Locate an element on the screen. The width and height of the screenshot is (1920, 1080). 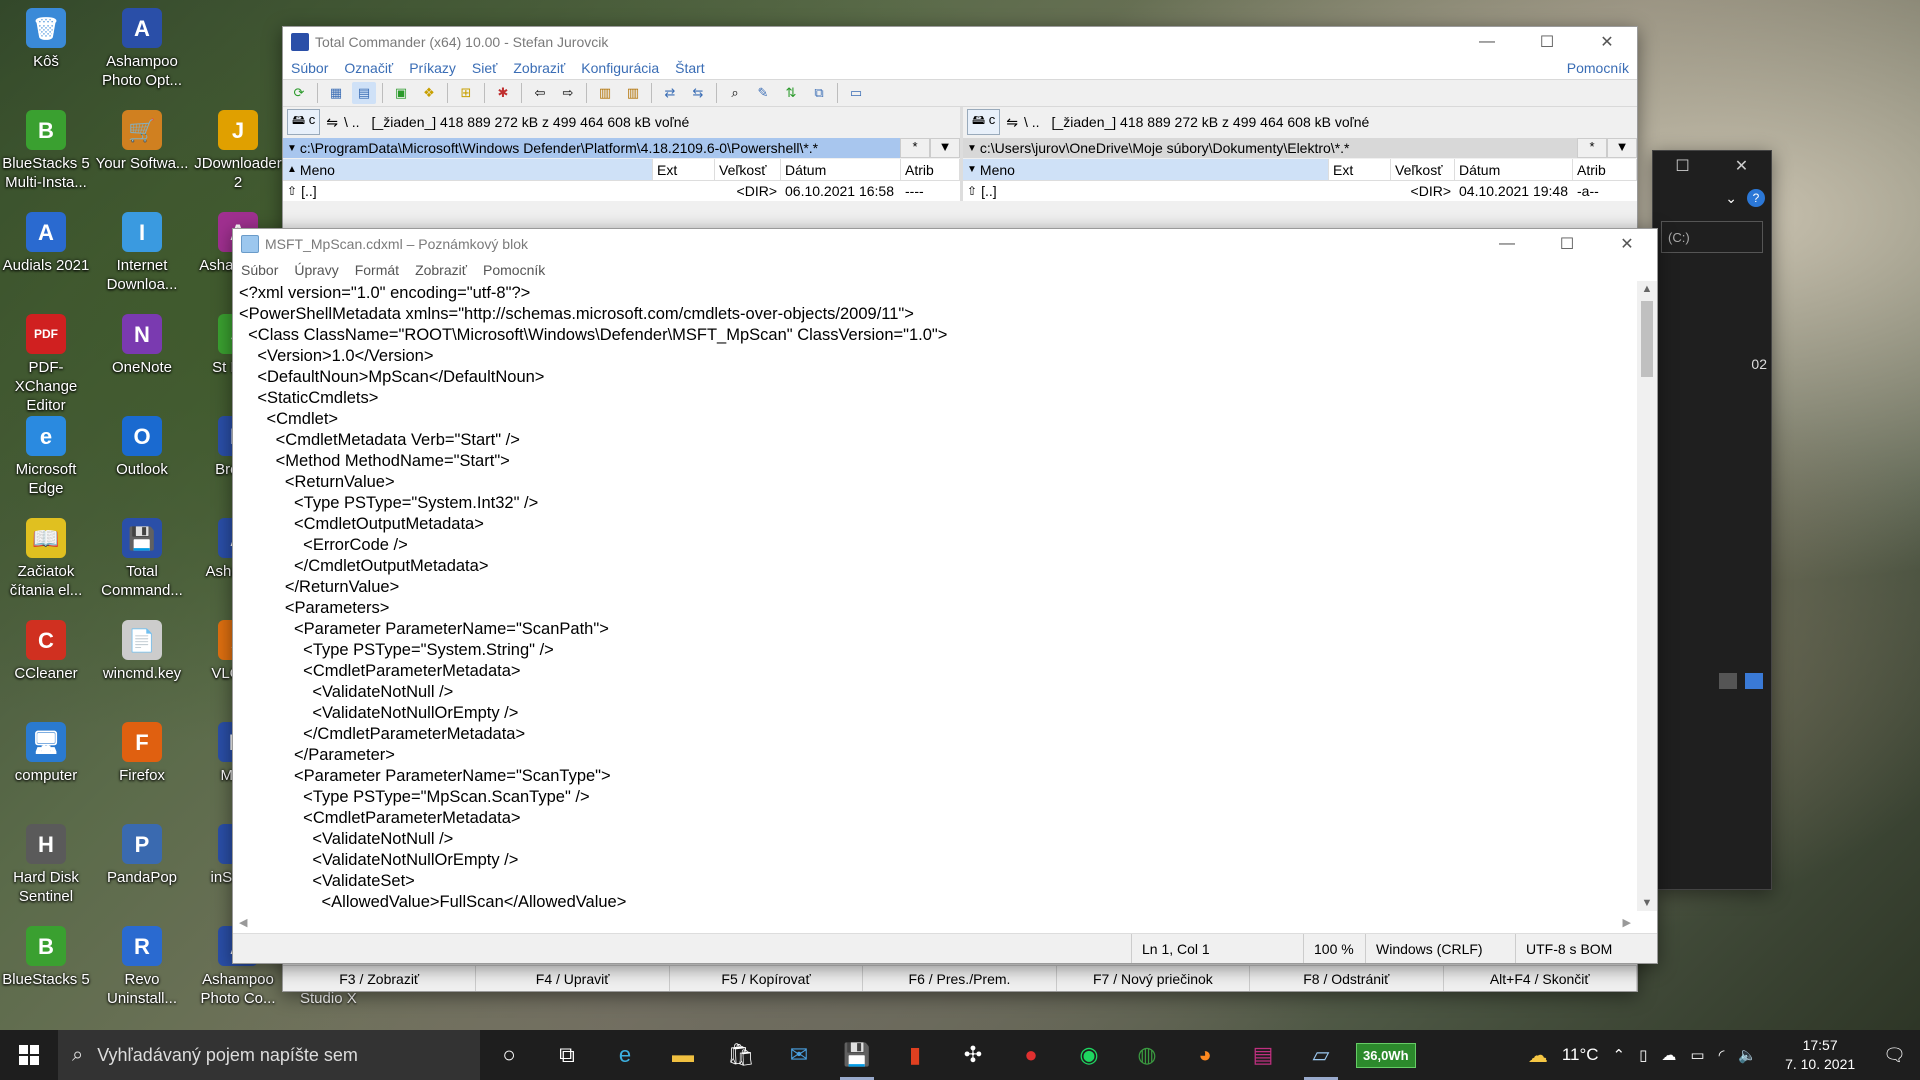
left-drive-button: 🖴 c is located at coordinates (304, 122).